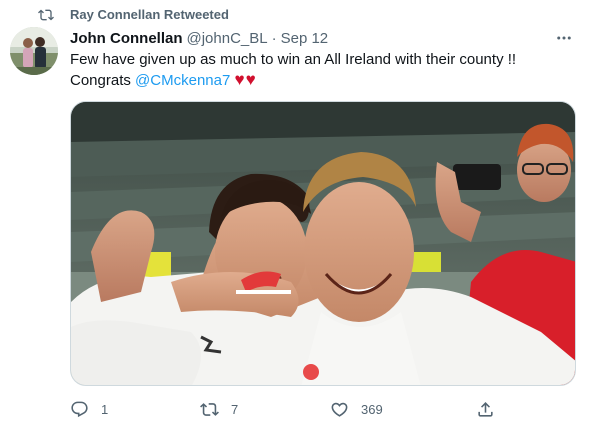  What do you see at coordinates (235, 409) in the screenshot?
I see `retweet-count: 7` at bounding box center [235, 409].